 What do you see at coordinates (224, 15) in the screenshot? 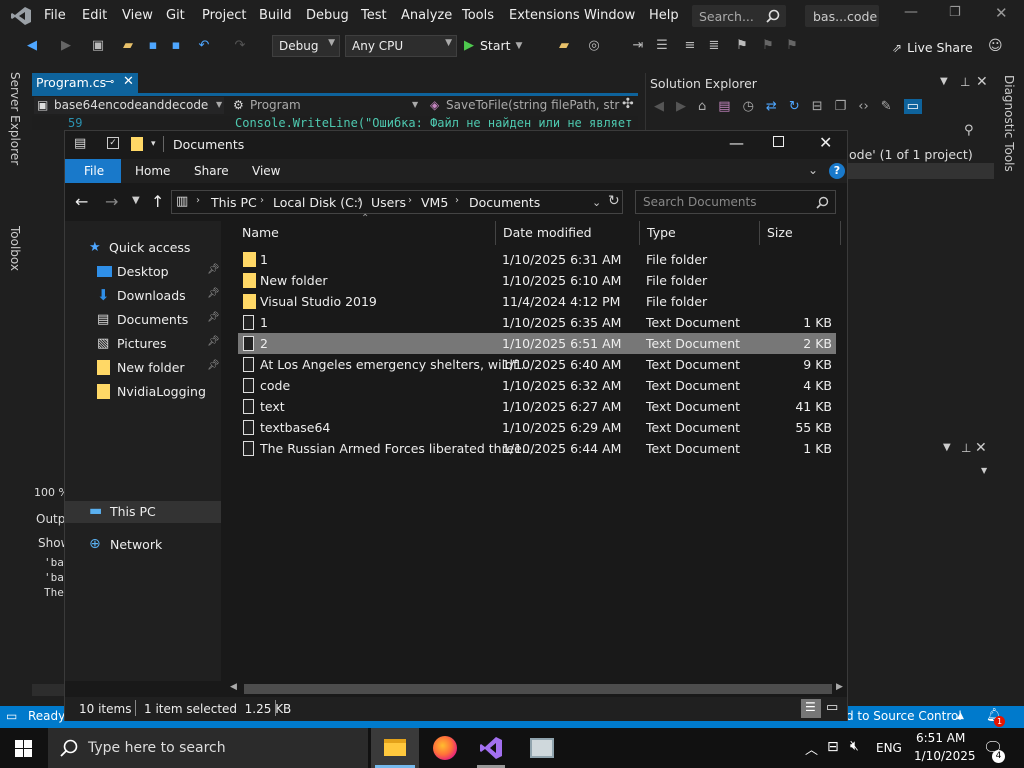
I see `menu-project: Project` at bounding box center [224, 15].